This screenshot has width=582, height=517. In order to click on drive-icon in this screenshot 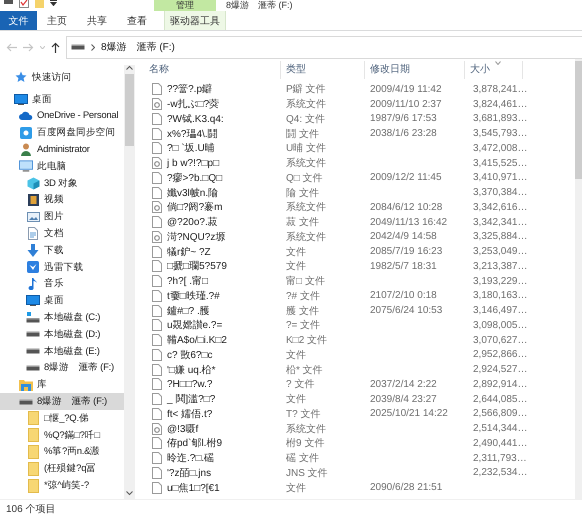, I will do `click(8, 2)`.